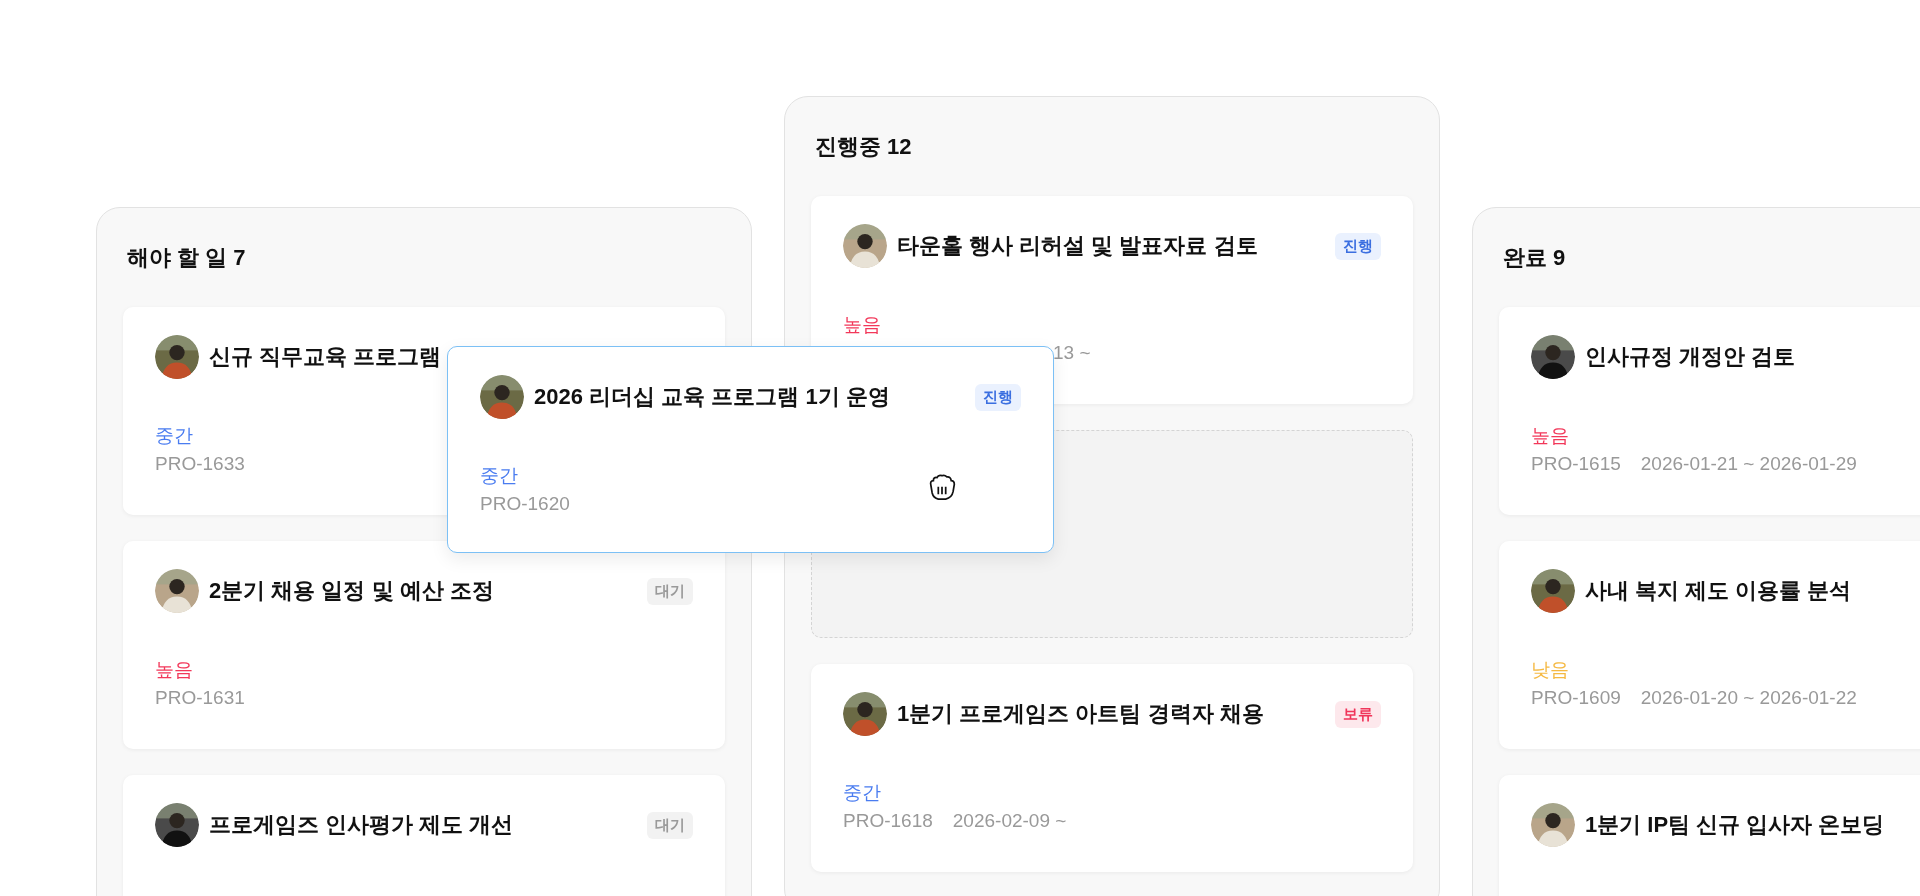 This screenshot has height=896, width=1920. What do you see at coordinates (1691, 357) in the screenshot?
I see `card-title: 인사규정 개정안 검토` at bounding box center [1691, 357].